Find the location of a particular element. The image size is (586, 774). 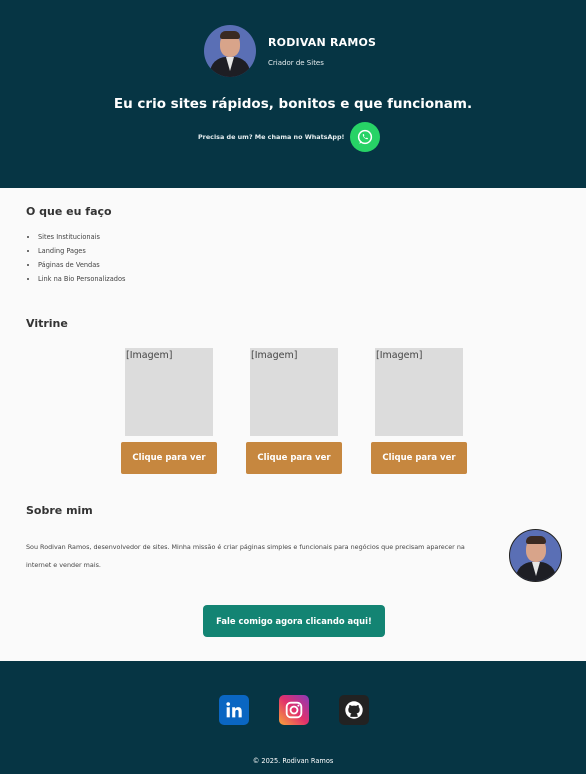

contact-cta-button: Fale comigo agora clicando aqui! is located at coordinates (294, 621).